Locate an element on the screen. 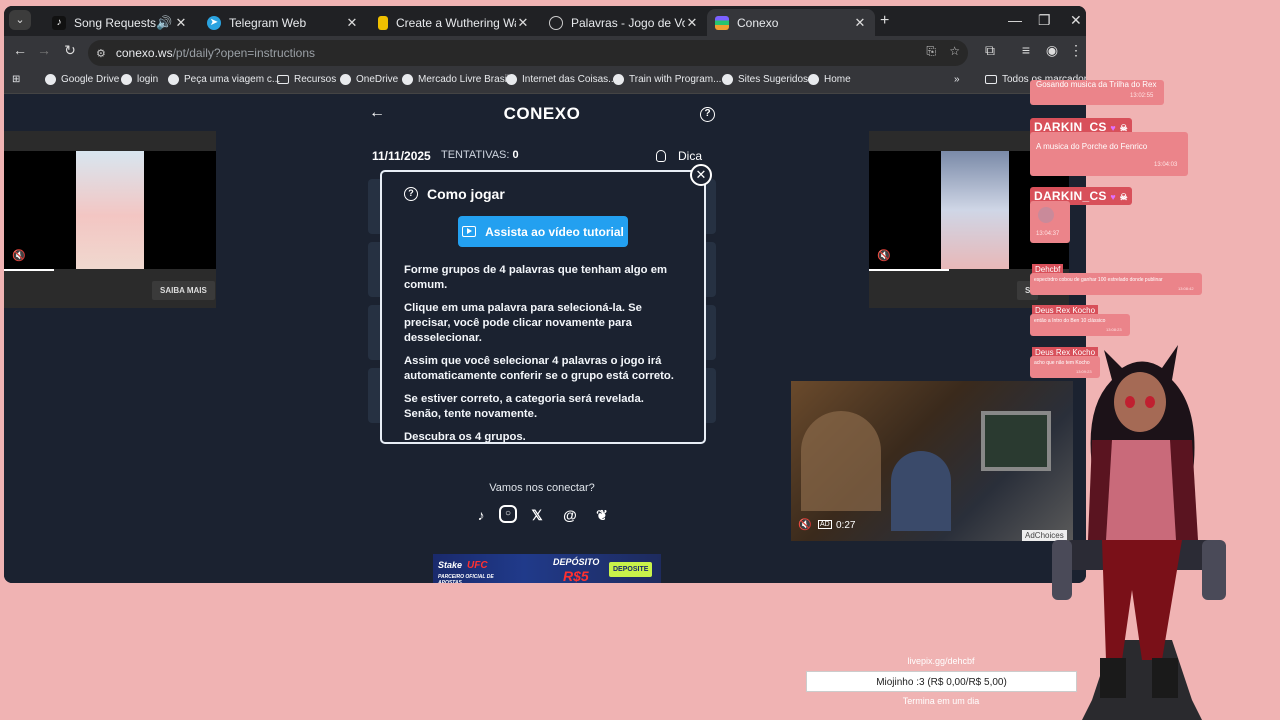 This screenshot has width=1280, height=720. site-info-icon: ⚙ is located at coordinates (101, 53).